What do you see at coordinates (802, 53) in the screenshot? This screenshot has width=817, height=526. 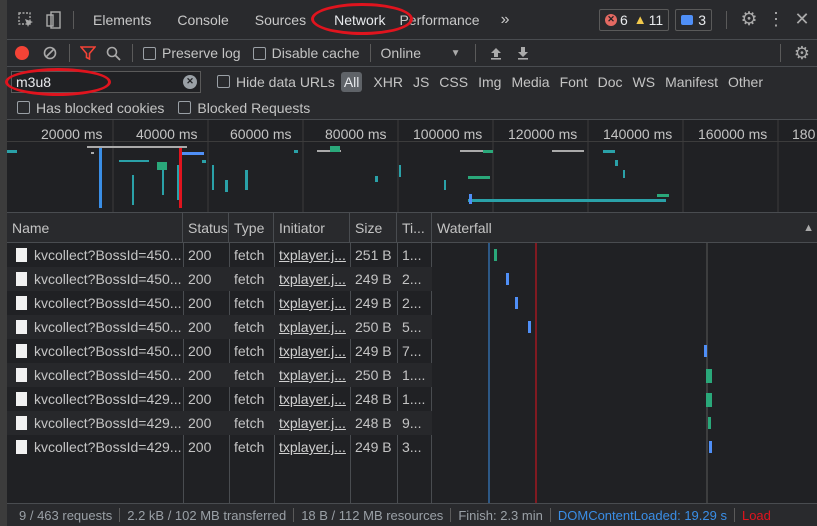 I see `network-settings-icon: ⚙` at bounding box center [802, 53].